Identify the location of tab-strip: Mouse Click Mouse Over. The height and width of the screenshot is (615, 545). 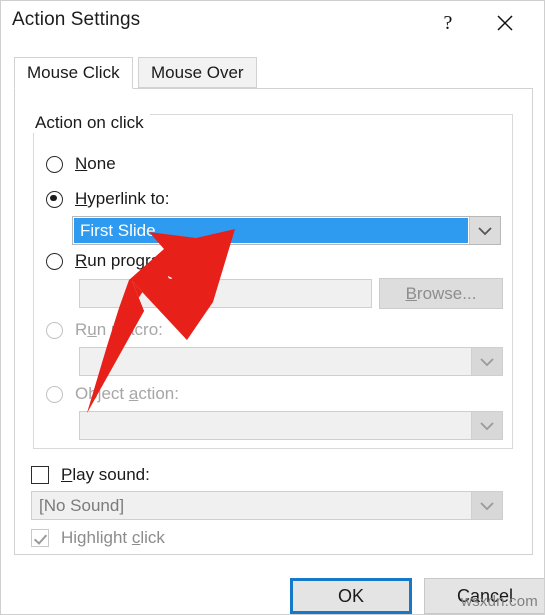
(273, 73).